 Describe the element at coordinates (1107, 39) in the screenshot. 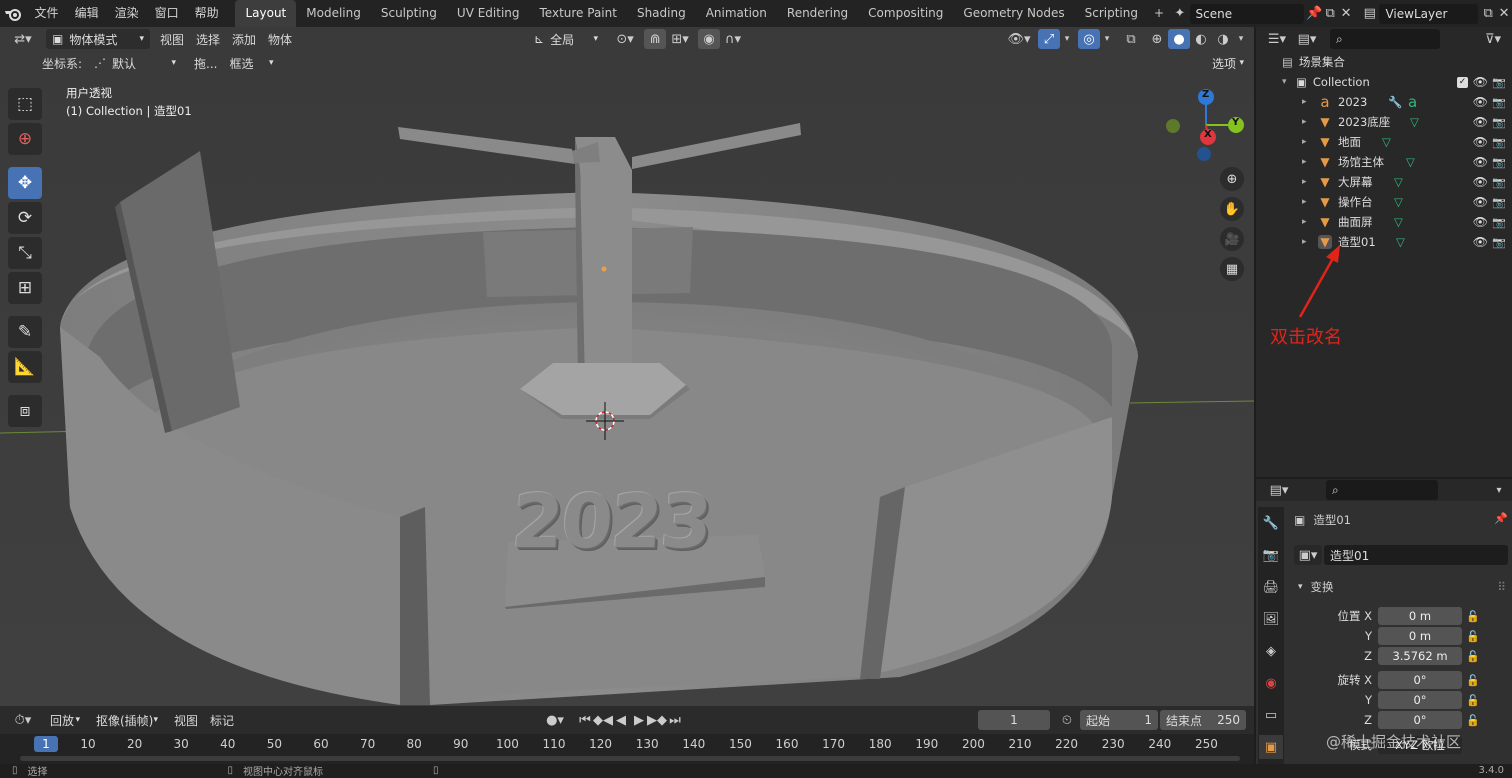

I see `overlay-dropdown-icon: ▾` at that location.